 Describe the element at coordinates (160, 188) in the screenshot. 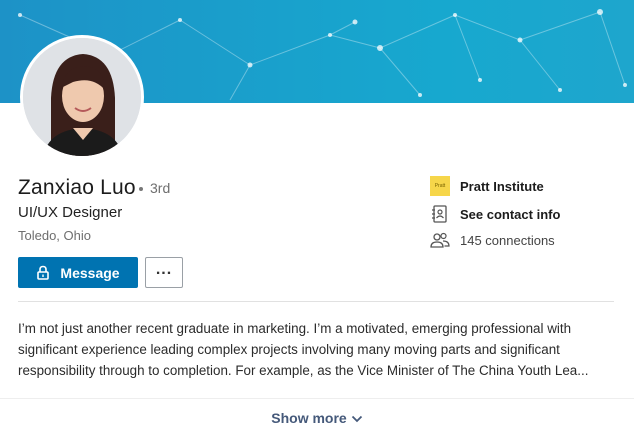

I see `degree-label: 3rd` at that location.